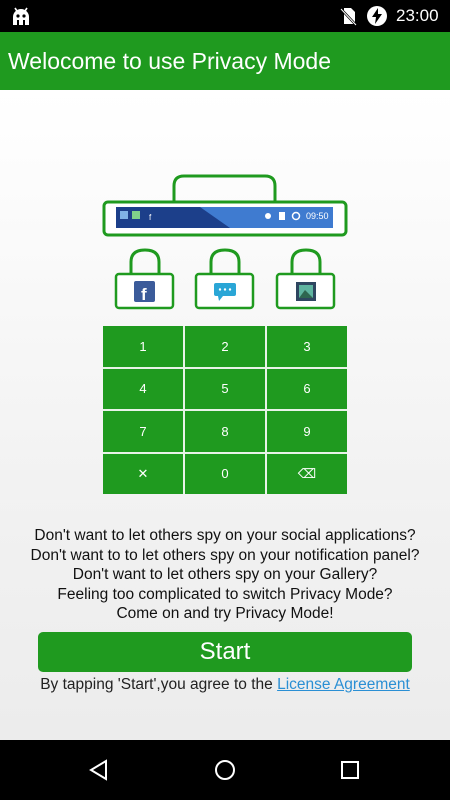  What do you see at coordinates (348, 17) in the screenshot?
I see `no-sim-icon` at bounding box center [348, 17].